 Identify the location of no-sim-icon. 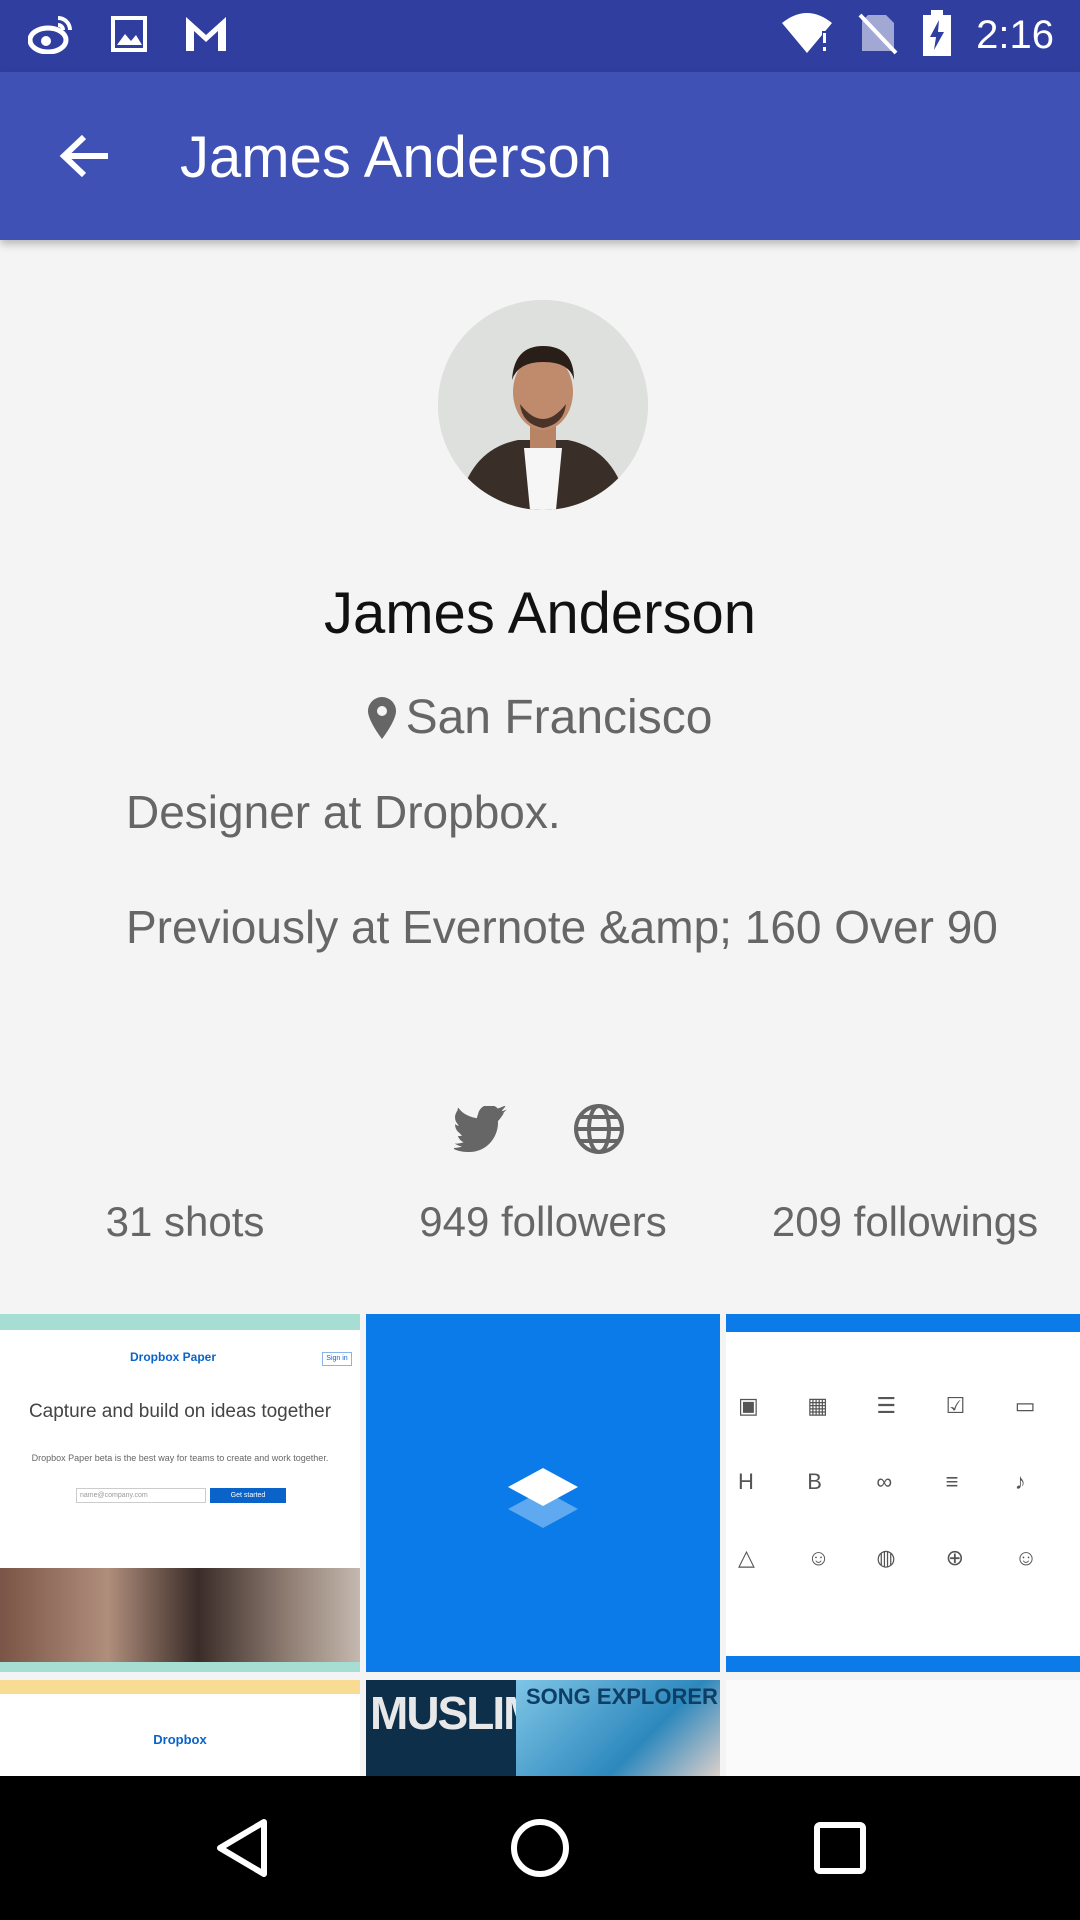
(878, 35).